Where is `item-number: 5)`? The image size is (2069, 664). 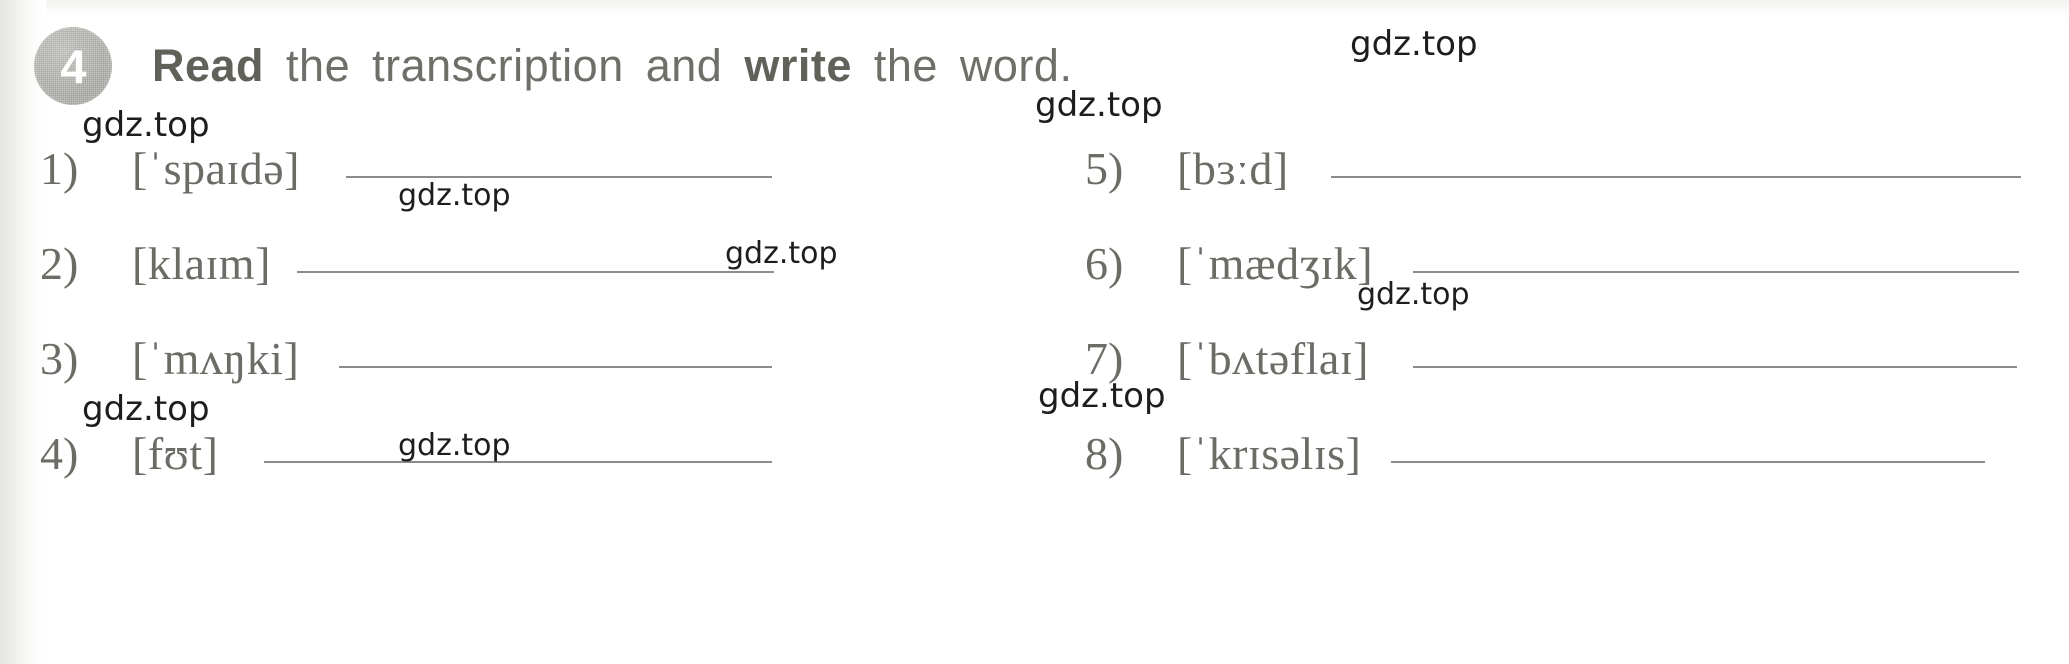 item-number: 5) is located at coordinates (1104, 168).